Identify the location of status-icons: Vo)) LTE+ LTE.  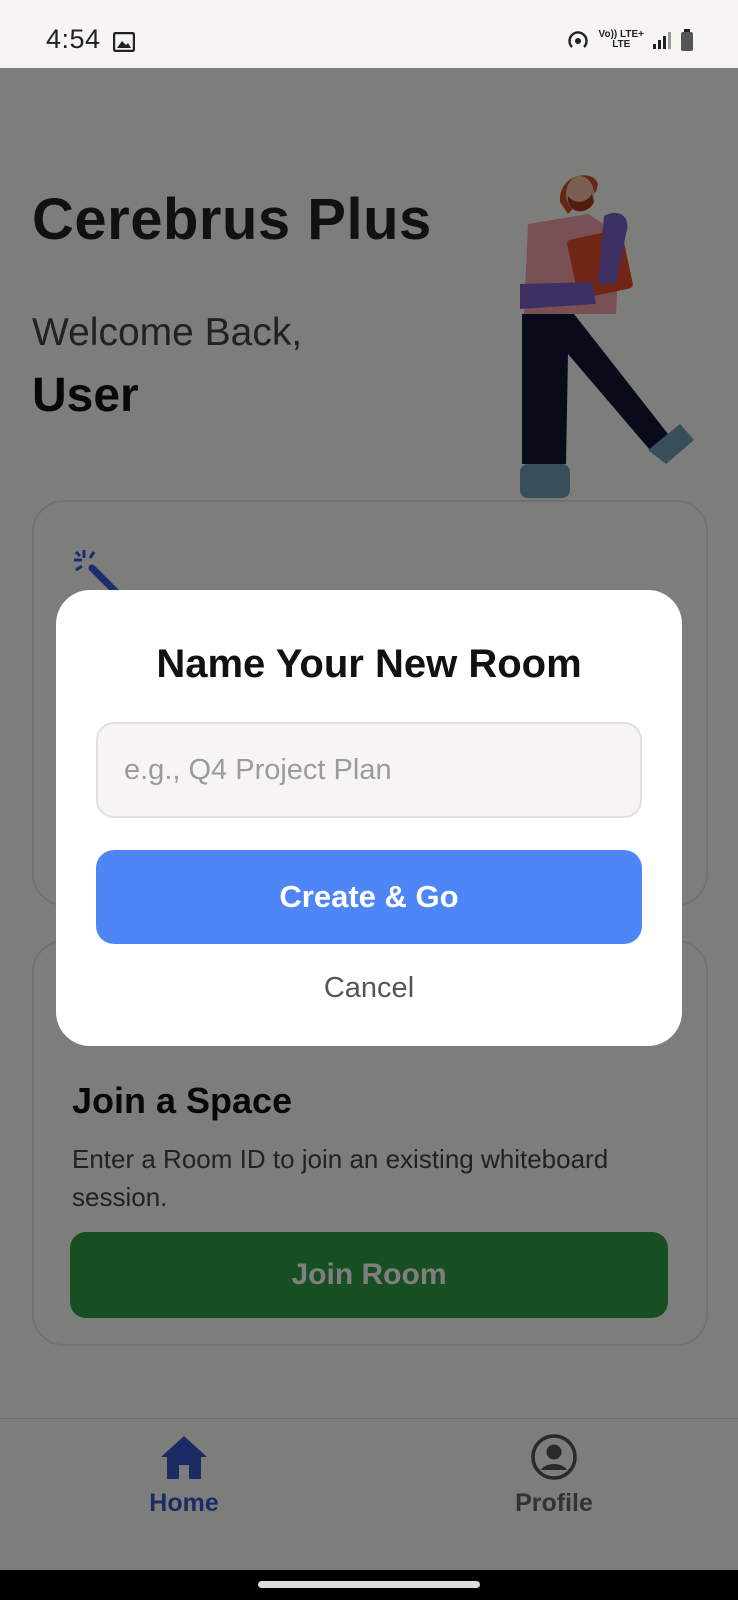
(629, 40).